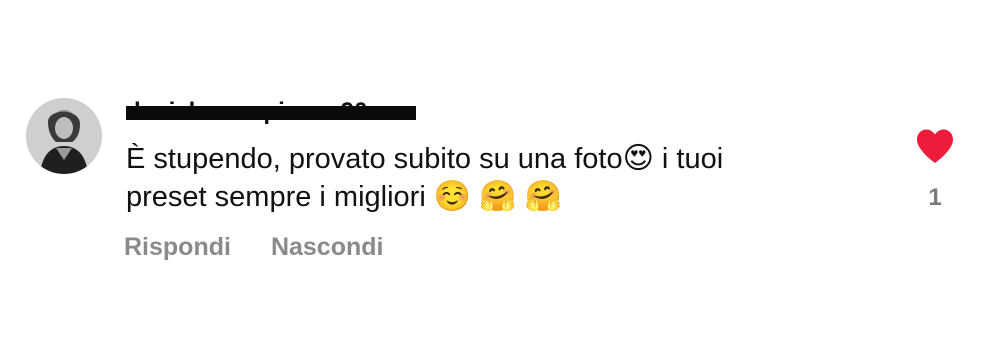  What do you see at coordinates (935, 173) in the screenshot?
I see `like-control: 1` at bounding box center [935, 173].